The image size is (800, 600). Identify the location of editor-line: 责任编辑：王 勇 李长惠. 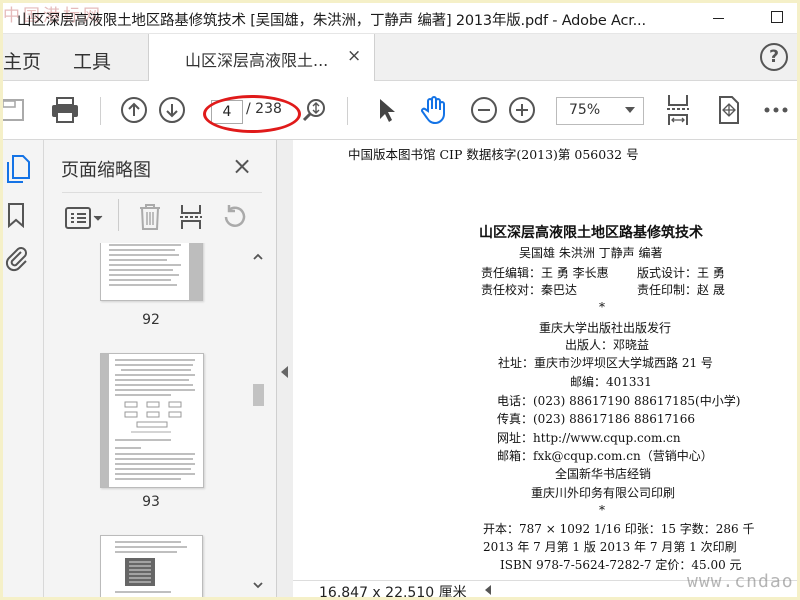
(545, 273).